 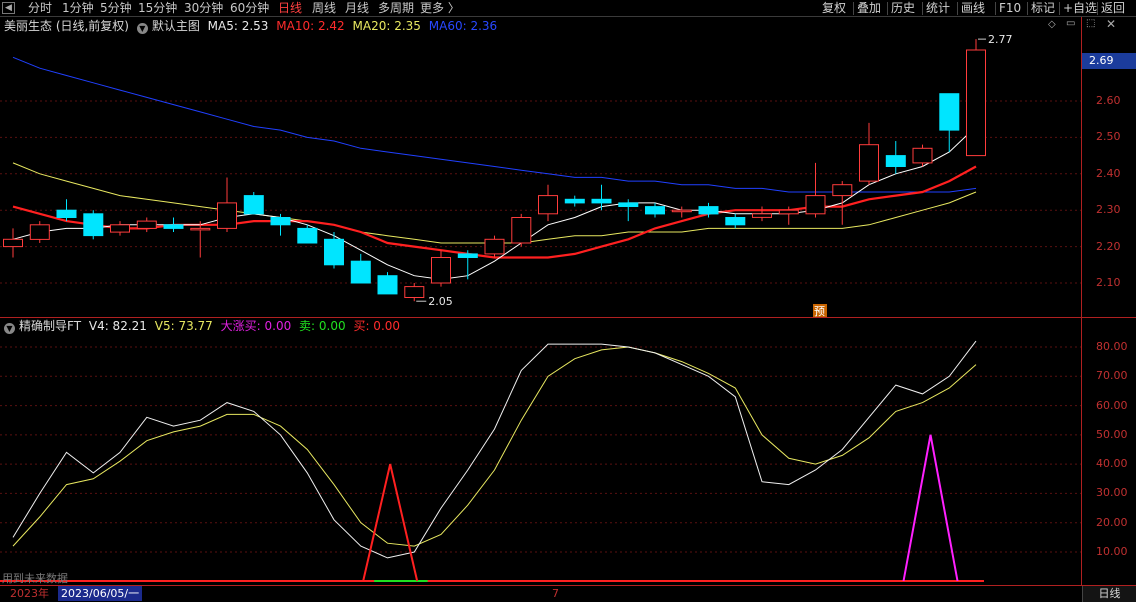 I want to click on period-button: 日线, so click(x=1109, y=594).